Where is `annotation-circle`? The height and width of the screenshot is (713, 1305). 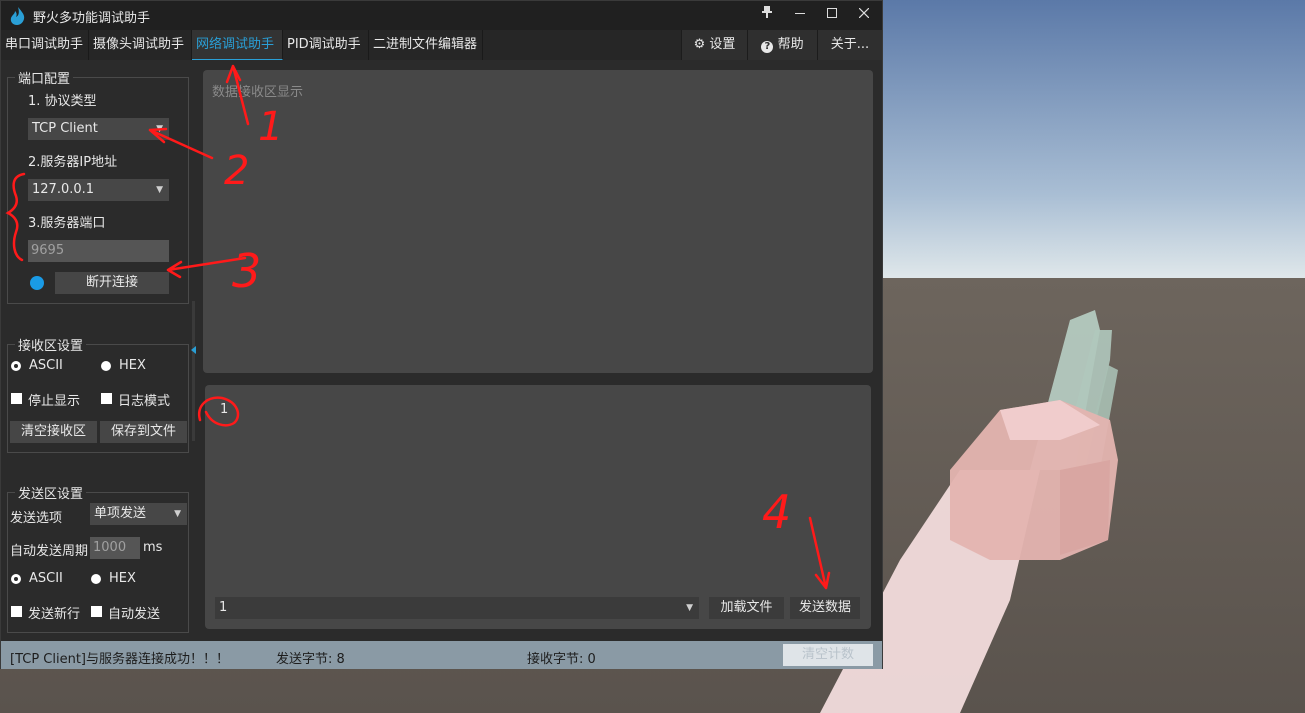
annotation-circle is located at coordinates (218, 411).